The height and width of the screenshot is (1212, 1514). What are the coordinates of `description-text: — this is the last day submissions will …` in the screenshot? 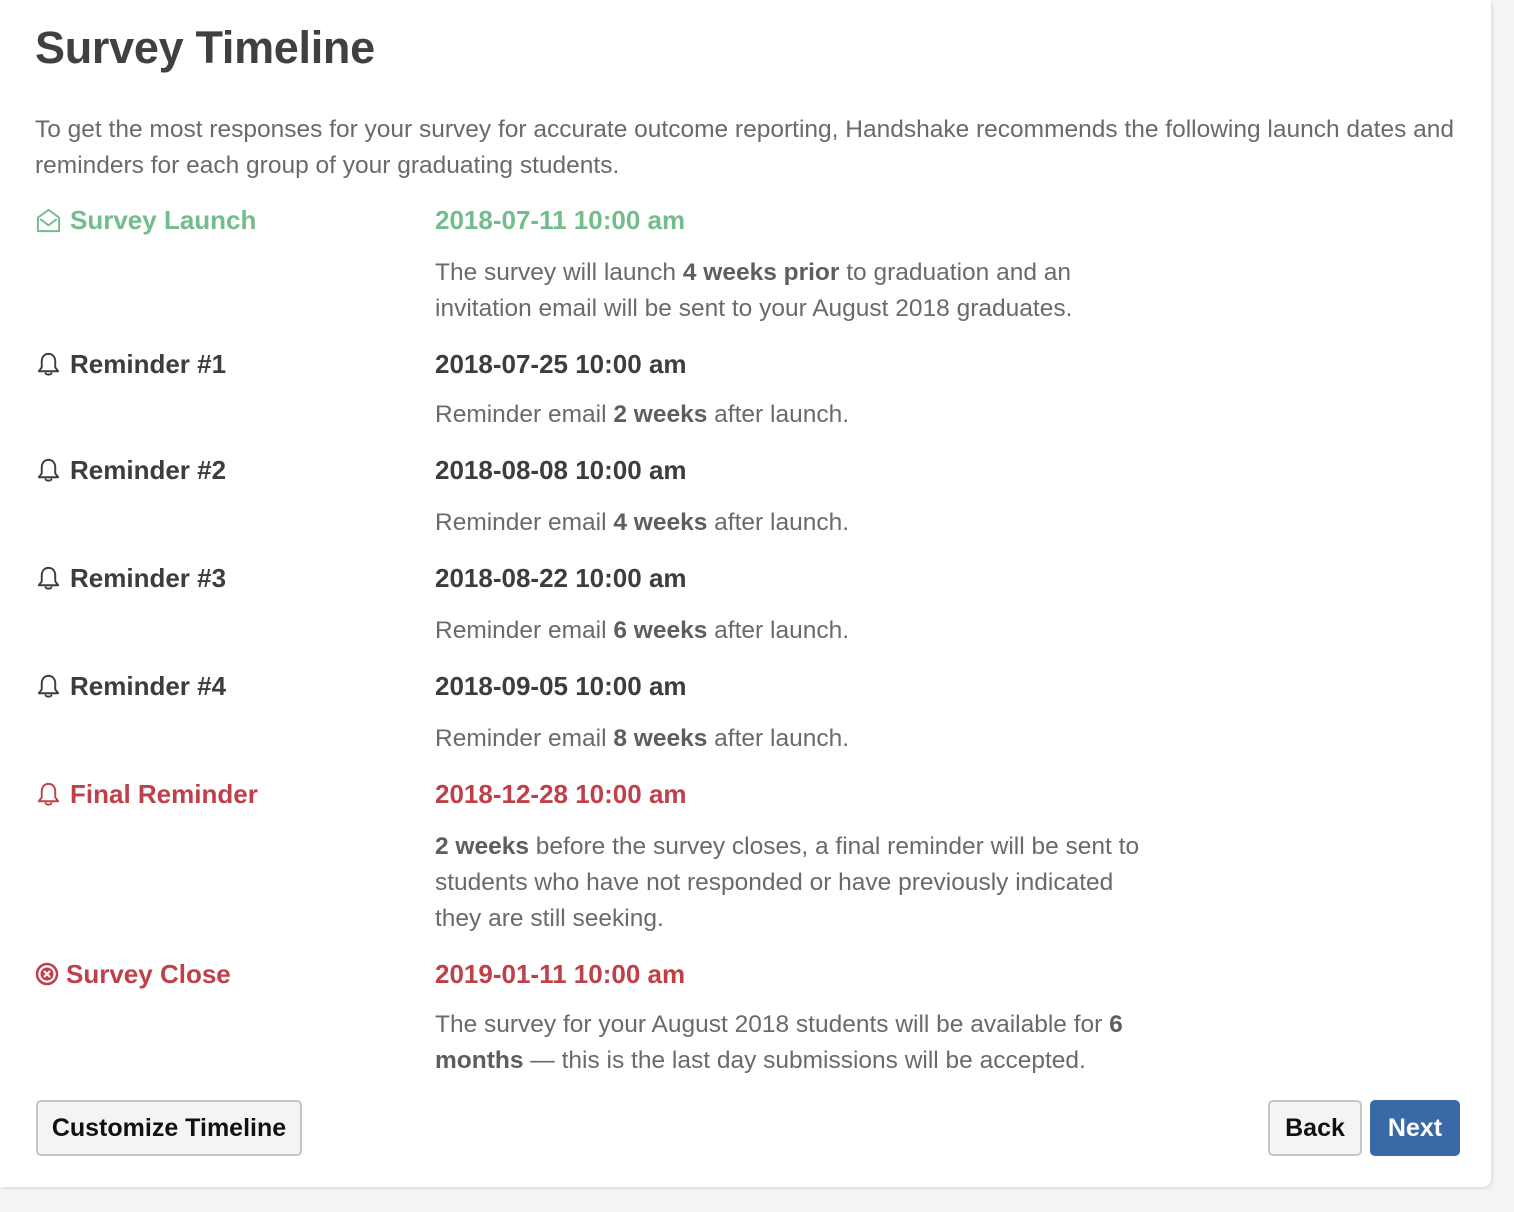 It's located at (804, 1060).